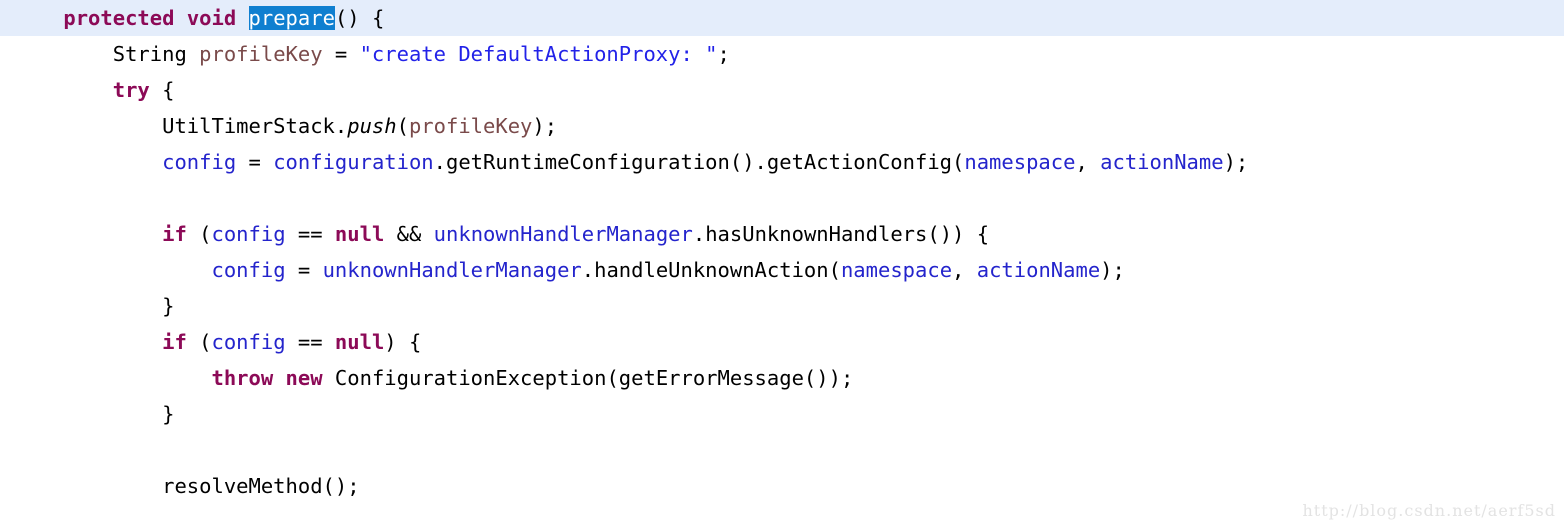  I want to click on watermark-text: http://blog.csdn.net/aerf5sd, so click(1429, 510).